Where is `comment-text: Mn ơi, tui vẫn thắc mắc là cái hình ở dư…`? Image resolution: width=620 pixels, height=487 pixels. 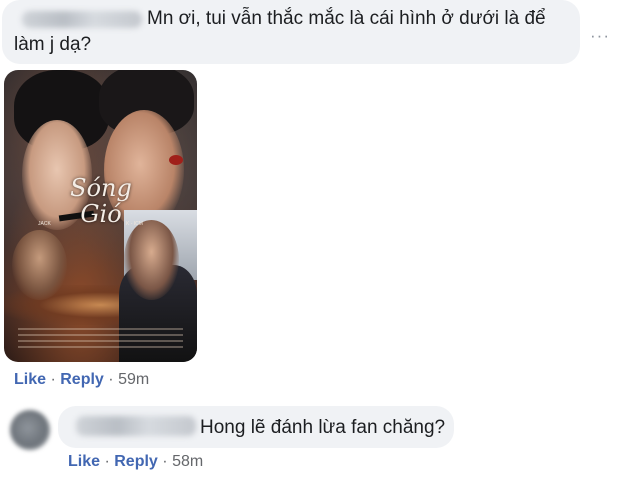 comment-text: Mn ơi, tui vẫn thắc mắc là cái hình ở dư… is located at coordinates (346, 18).